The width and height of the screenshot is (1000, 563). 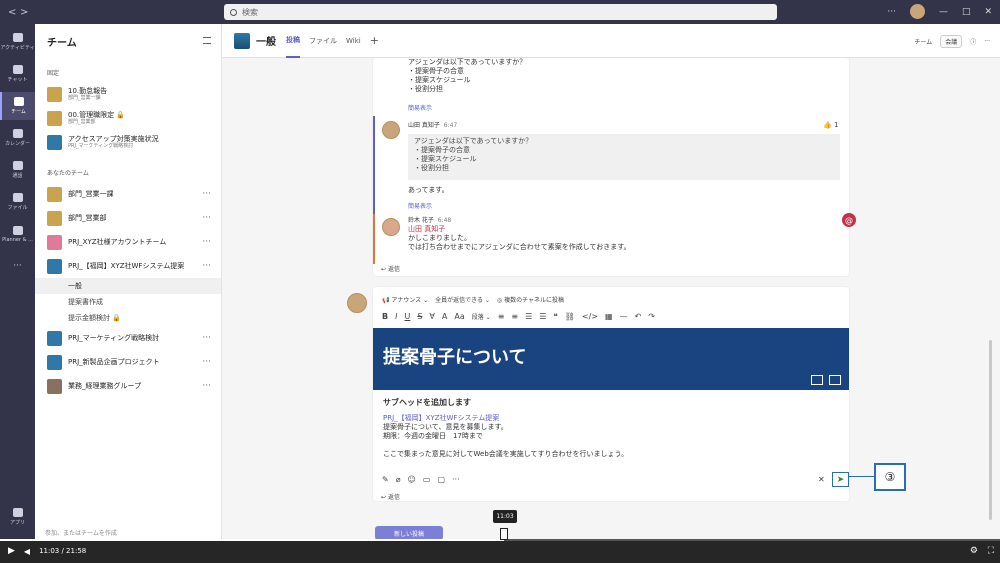 I want to click on quoted-message: アジェンダは以下であっていますか？ ・提案骨子の合意 ・提案スケジュール ・役割分担, so click(x=624, y=157).